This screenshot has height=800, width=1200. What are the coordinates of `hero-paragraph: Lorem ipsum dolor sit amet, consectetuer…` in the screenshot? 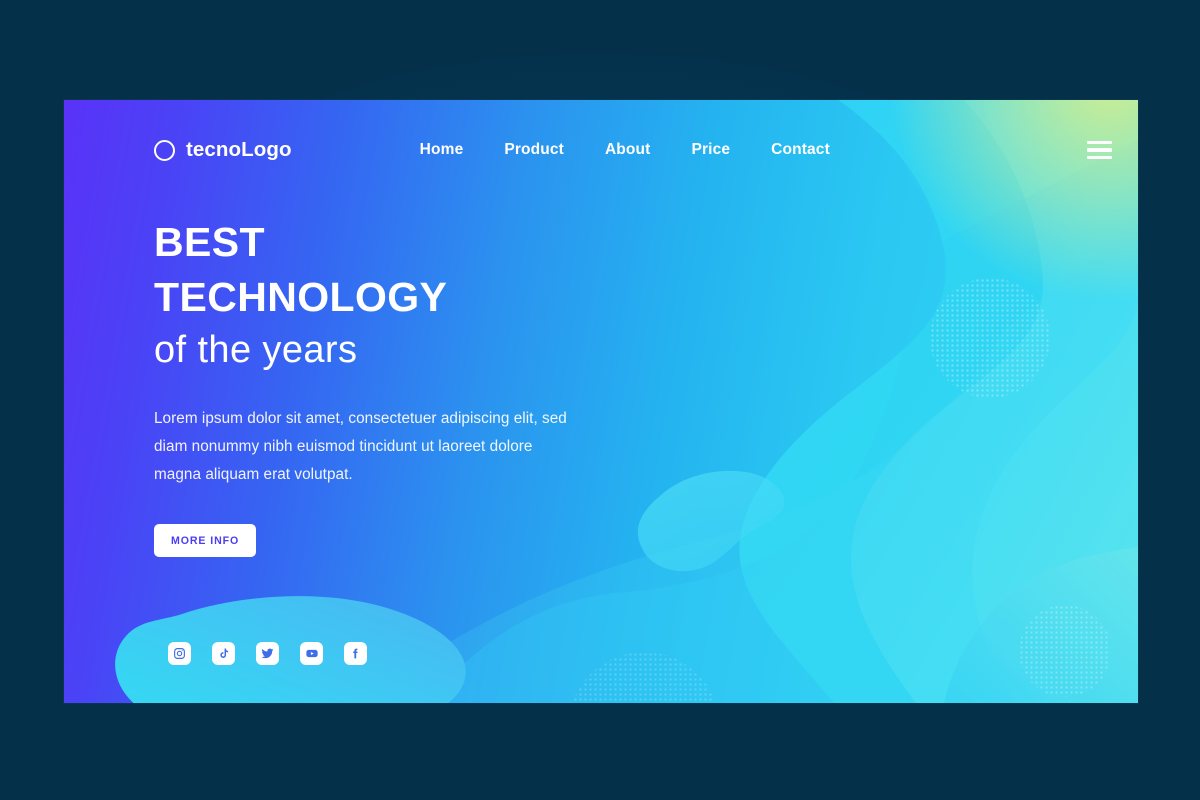 It's located at (360, 446).